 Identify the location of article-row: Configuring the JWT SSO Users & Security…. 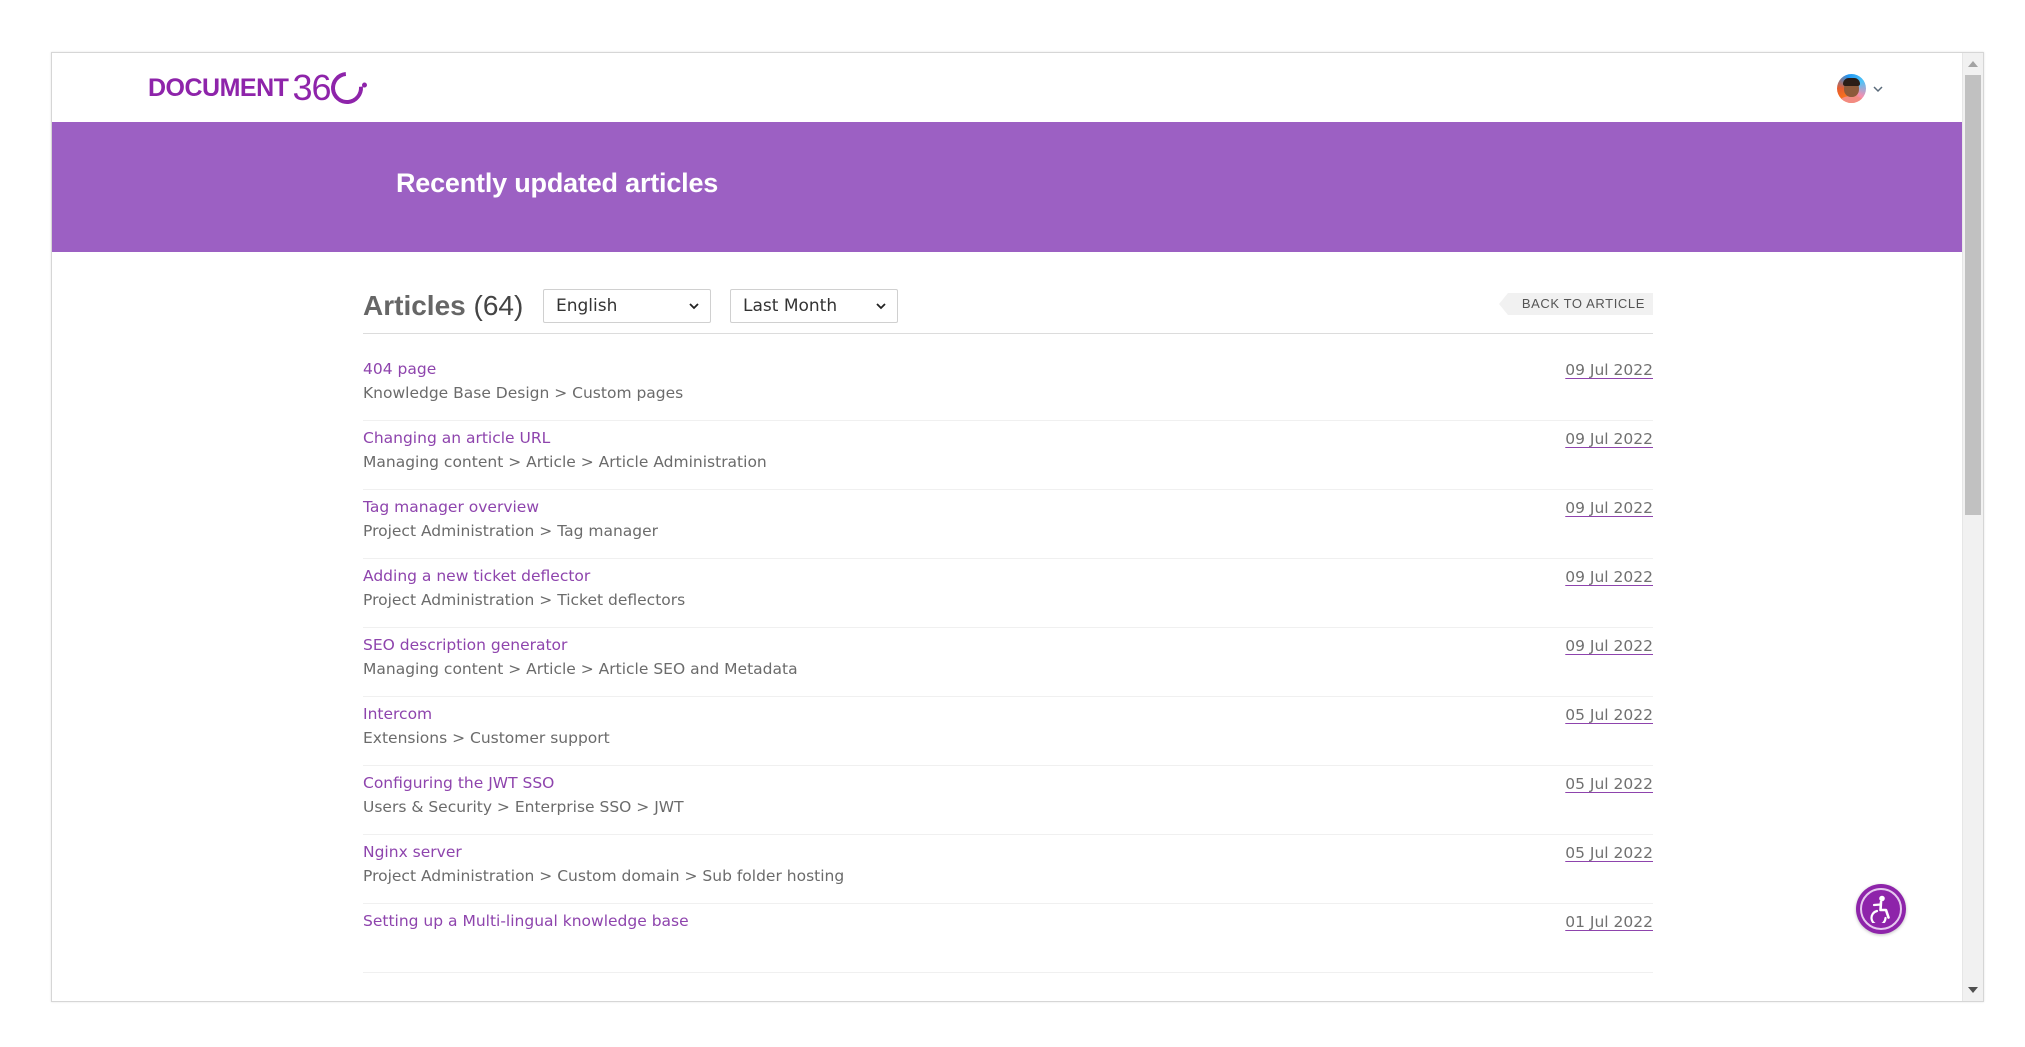
(1008, 800).